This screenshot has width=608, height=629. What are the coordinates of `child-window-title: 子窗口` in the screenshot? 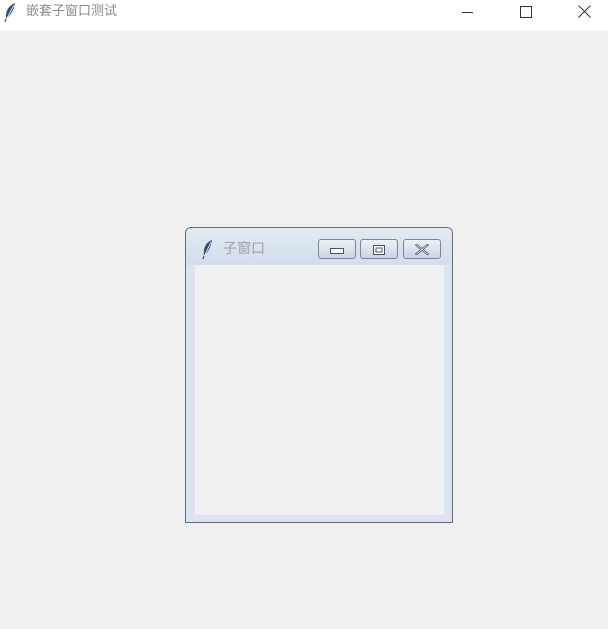 It's located at (244, 249).